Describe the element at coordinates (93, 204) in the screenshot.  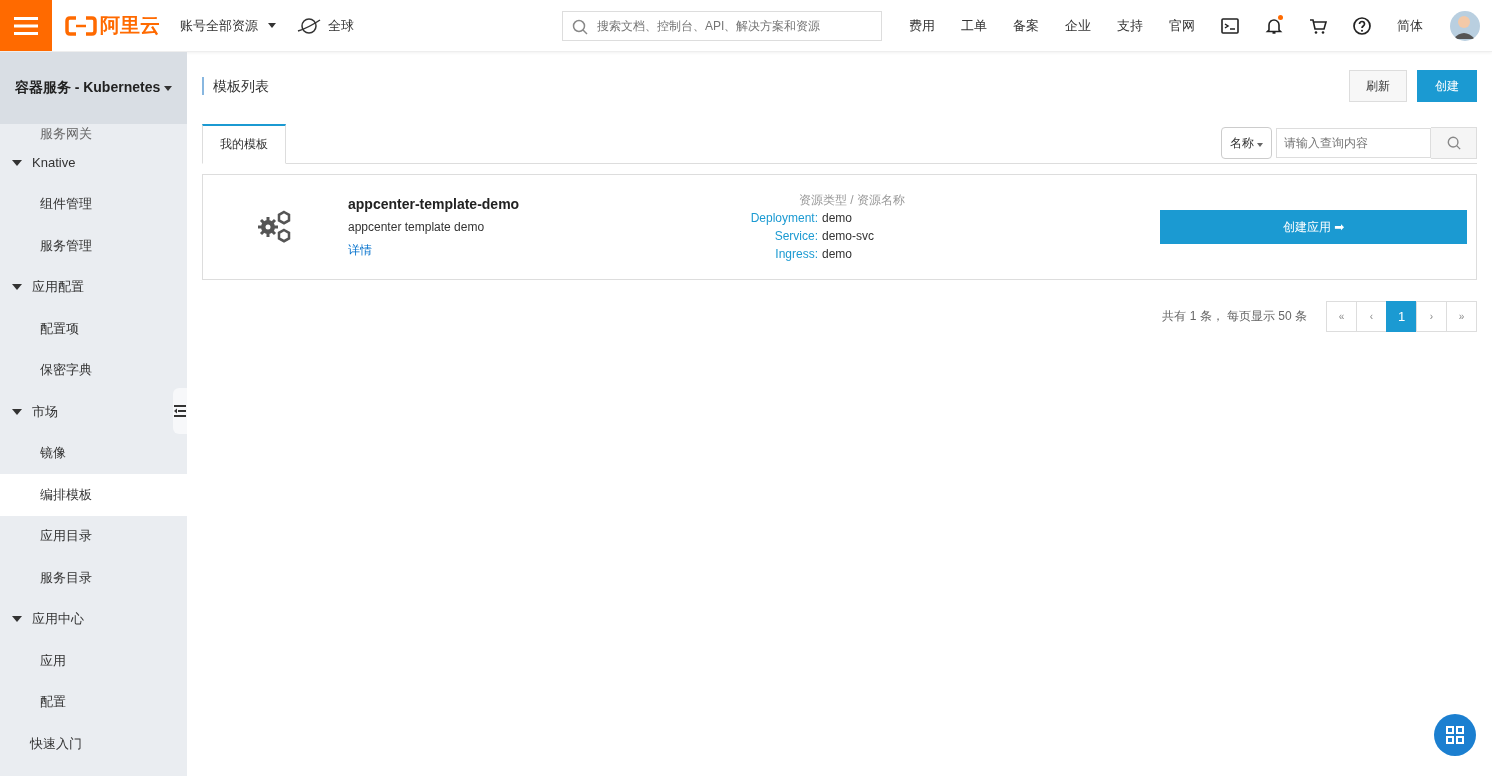
I see `sidebar-item: 组件管理` at that location.